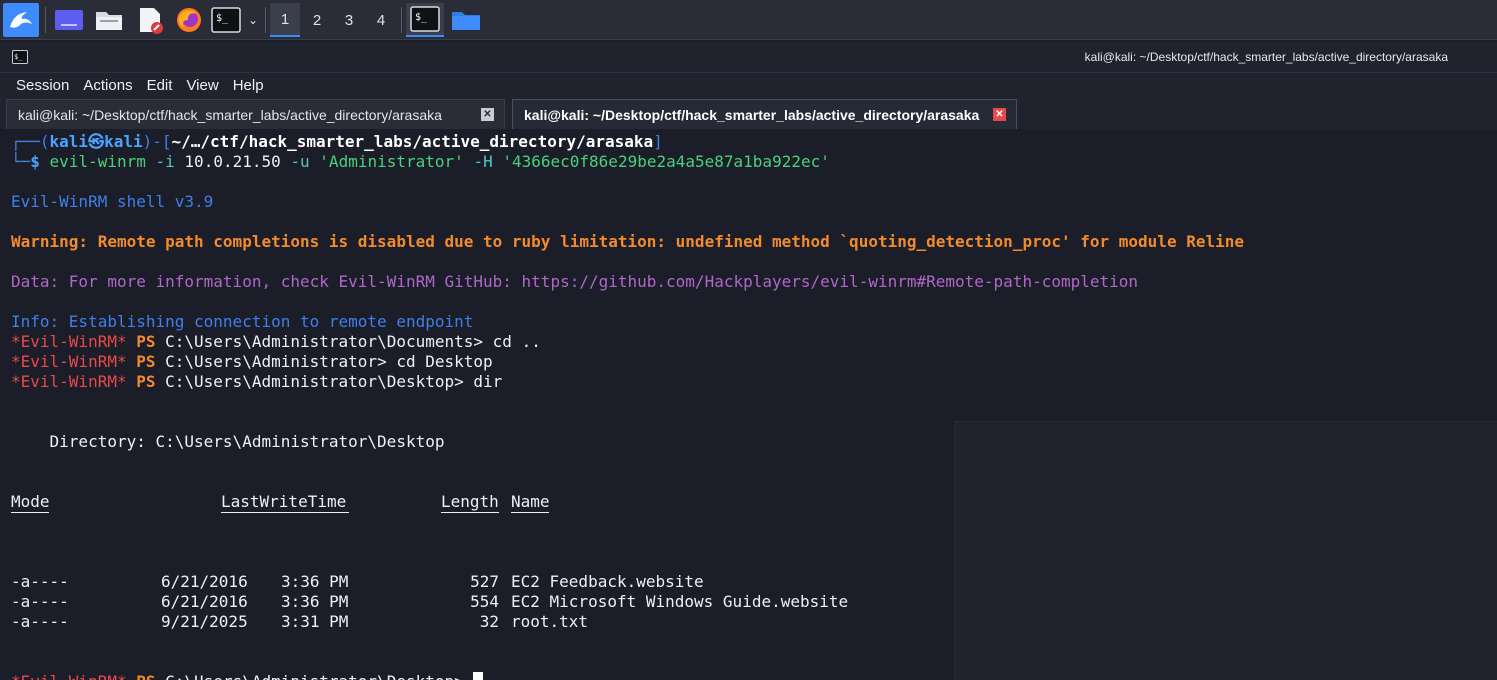  I want to click on taskbar: $_ ⌄ 1 2 3 4 $_, so click(748, 20).